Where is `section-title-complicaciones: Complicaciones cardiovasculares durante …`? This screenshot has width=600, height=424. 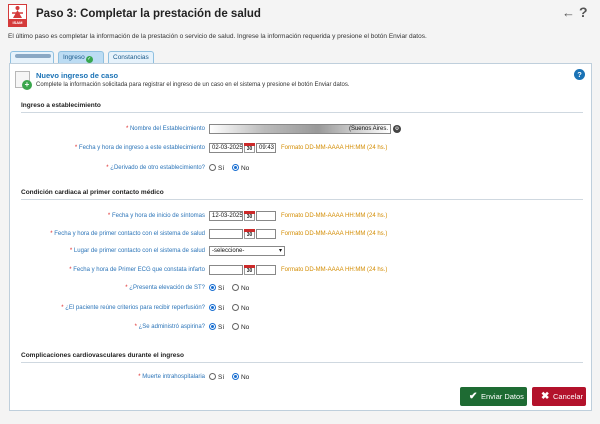 section-title-complicaciones: Complicaciones cardiovasculares durante … is located at coordinates (102, 355).